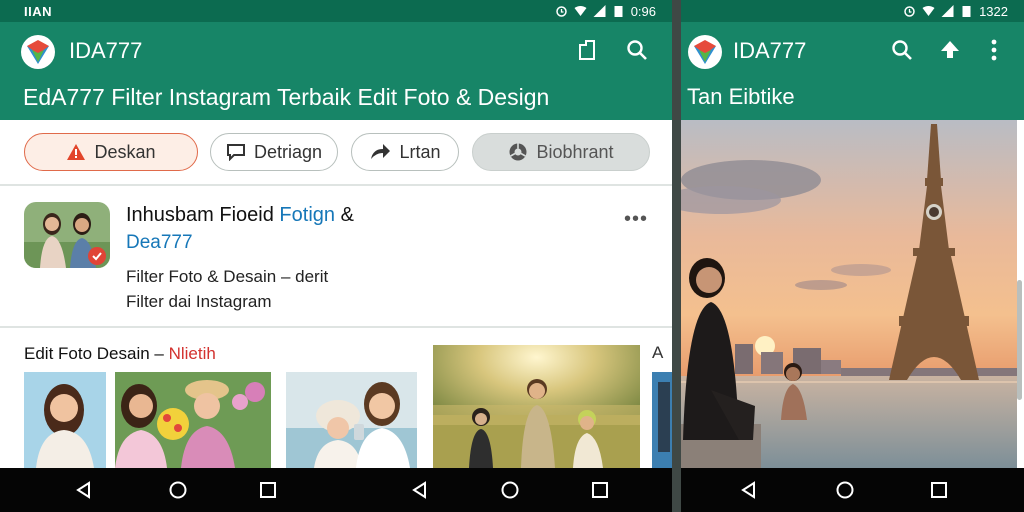 This screenshot has width=1024, height=512. I want to click on app-name-line2: Dea777, so click(159, 242).